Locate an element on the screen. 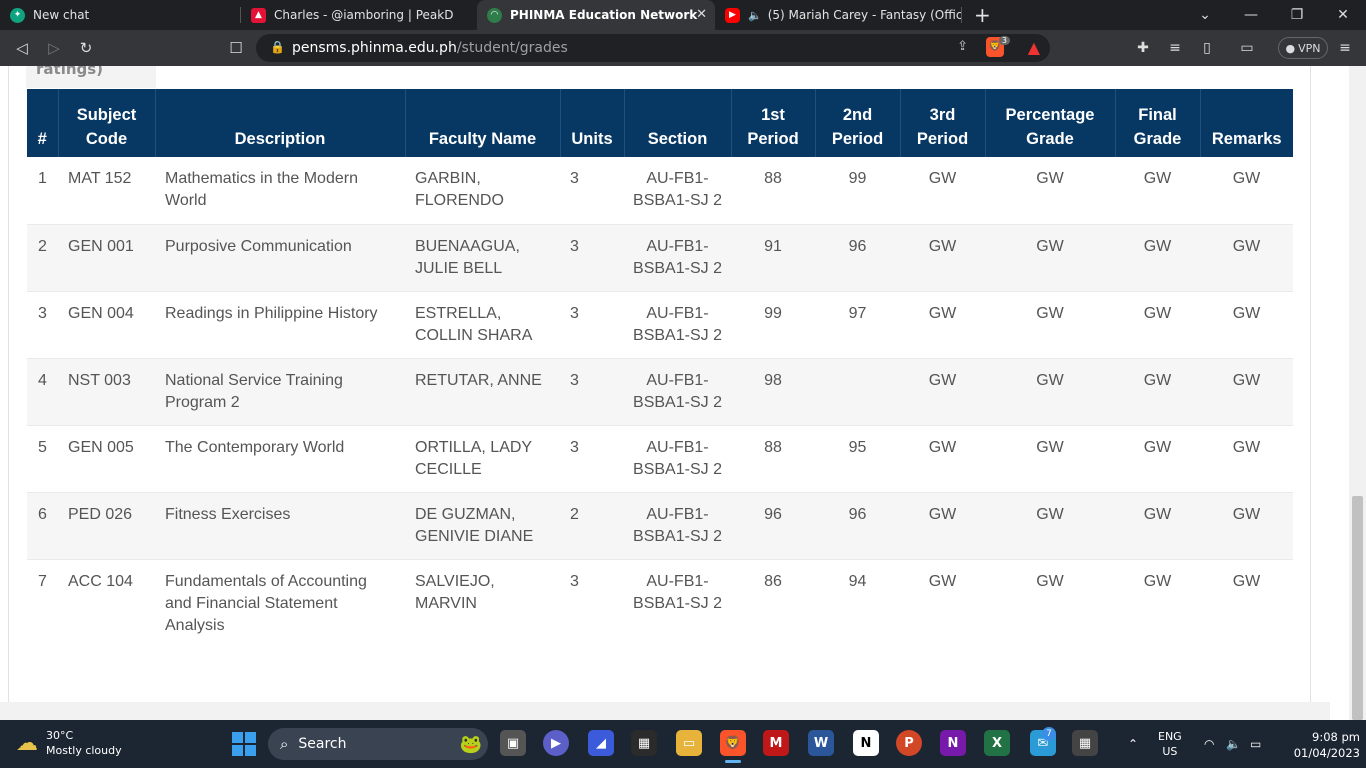  speaker-icon: 🔈 is located at coordinates (755, 15).